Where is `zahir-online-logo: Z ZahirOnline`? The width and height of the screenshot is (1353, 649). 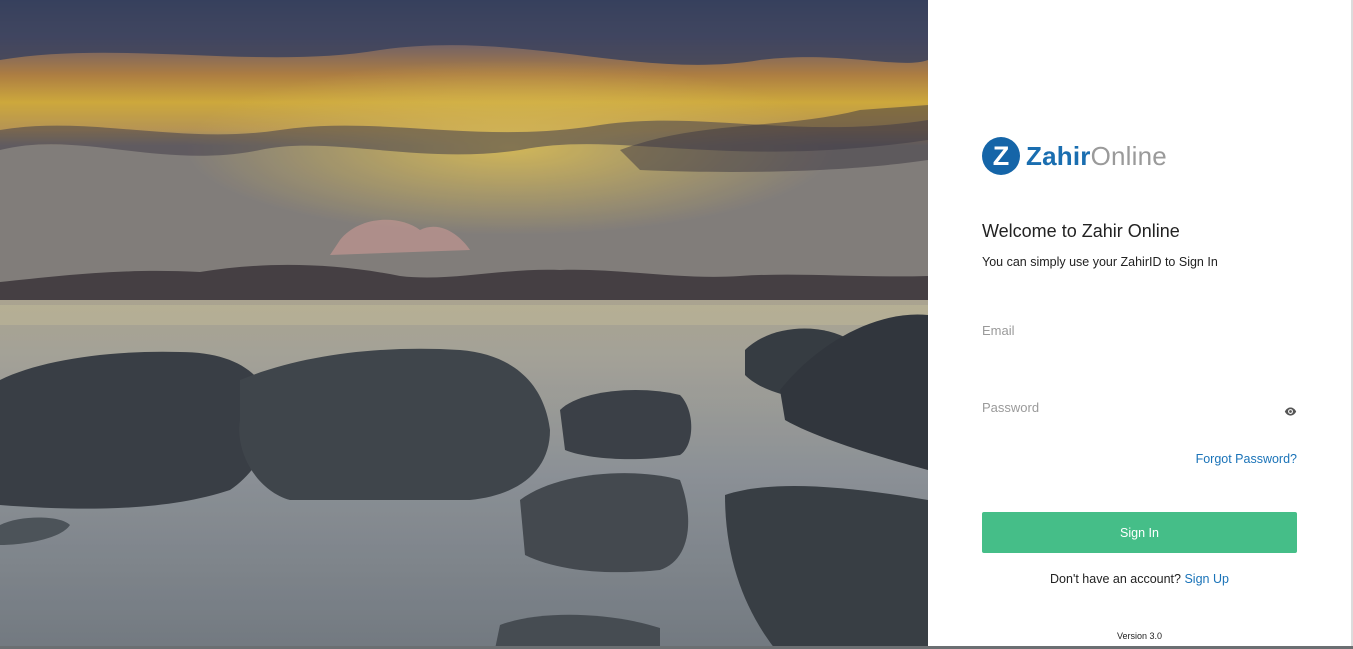
zahir-online-logo: Z ZahirOnline is located at coordinates (1074, 156).